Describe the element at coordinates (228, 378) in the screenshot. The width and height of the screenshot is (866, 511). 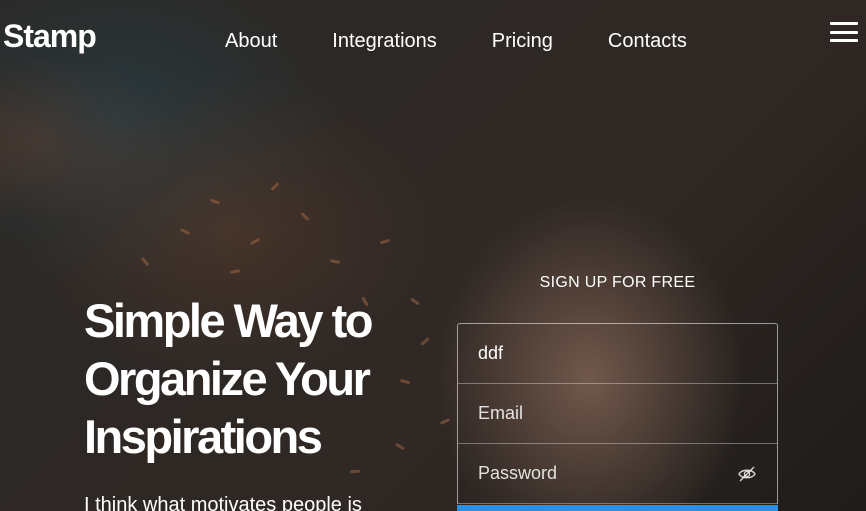
I see `hero-headline: Simple Way to Organize Your Inspirations` at that location.